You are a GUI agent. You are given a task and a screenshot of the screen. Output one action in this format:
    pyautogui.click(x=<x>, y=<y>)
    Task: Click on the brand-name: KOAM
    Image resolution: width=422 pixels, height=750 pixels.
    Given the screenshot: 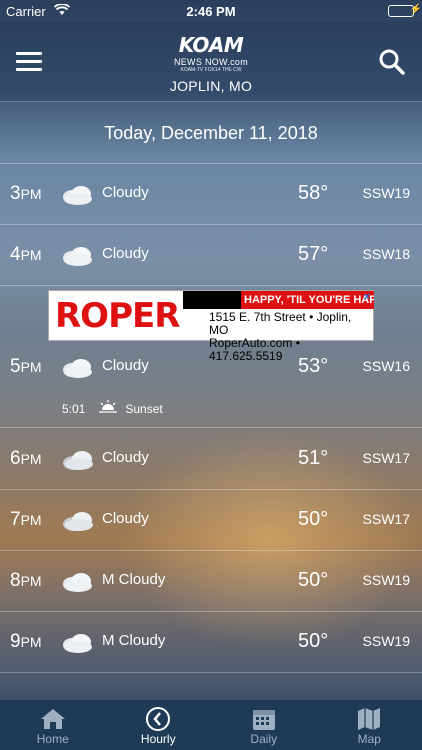 What is the action you would take?
    pyautogui.click(x=211, y=45)
    